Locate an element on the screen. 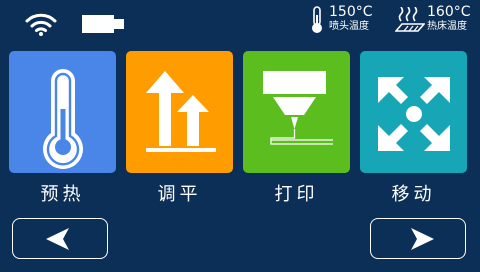 This screenshot has width=480, height=272. print-tile is located at coordinates (296, 112).